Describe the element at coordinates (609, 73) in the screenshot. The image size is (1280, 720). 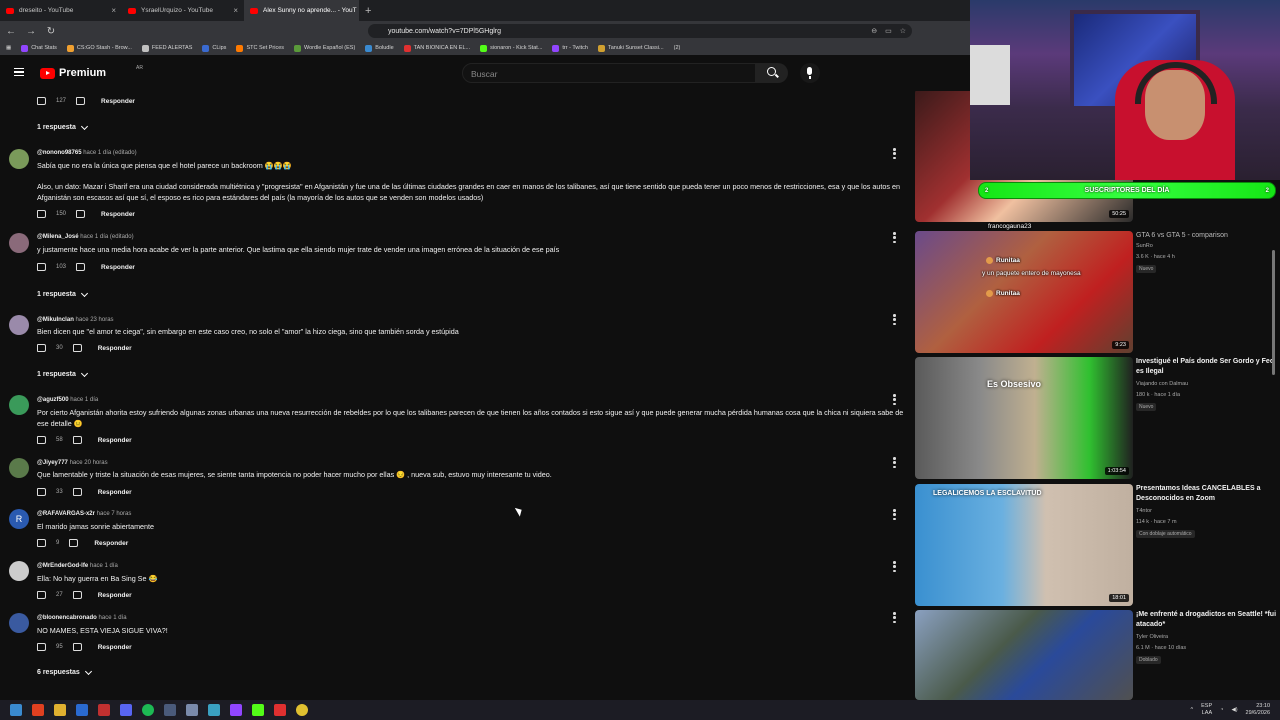
I see `search-input: Buscar` at that location.